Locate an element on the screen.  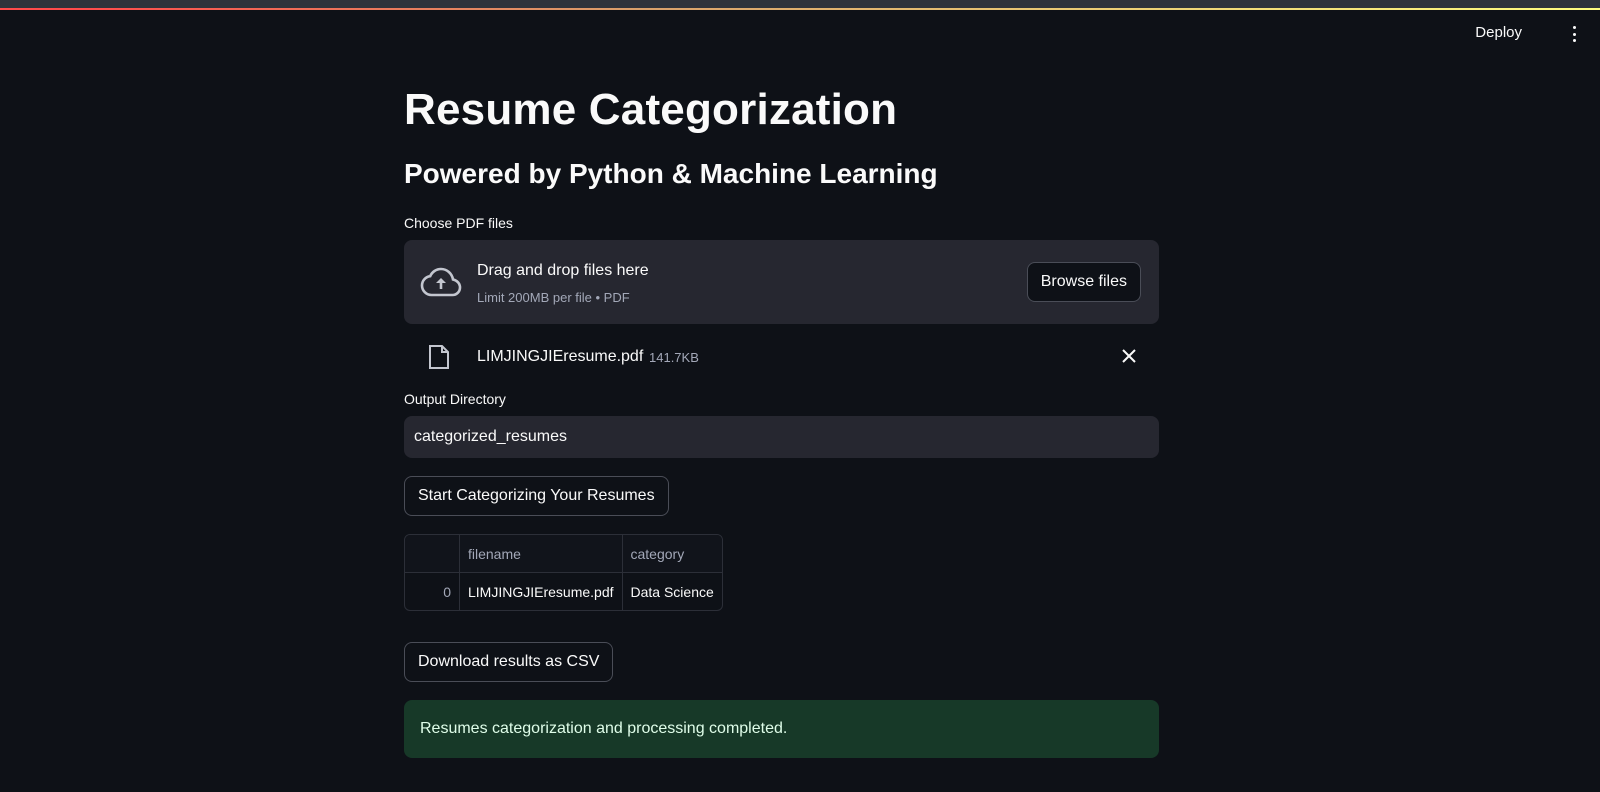
uploaded-file-name: LIMJINGJIEresume.pdf is located at coordinates (560, 356).